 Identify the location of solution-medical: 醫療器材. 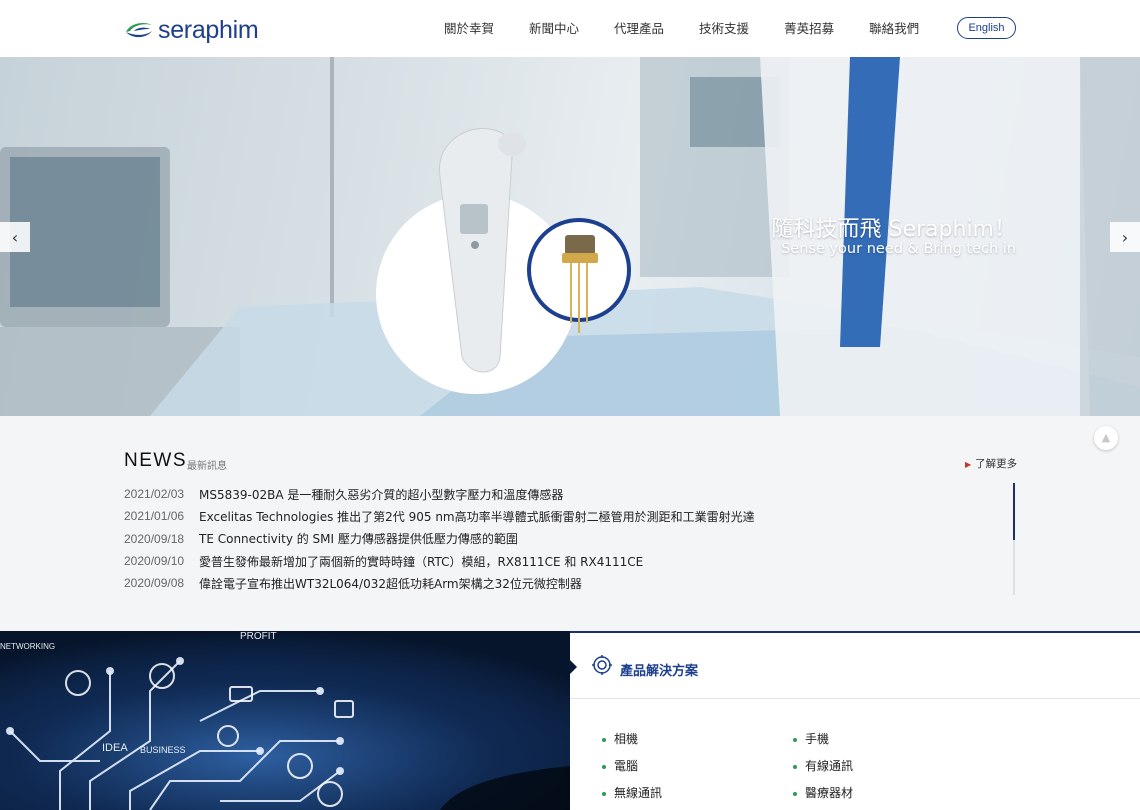
(823, 792).